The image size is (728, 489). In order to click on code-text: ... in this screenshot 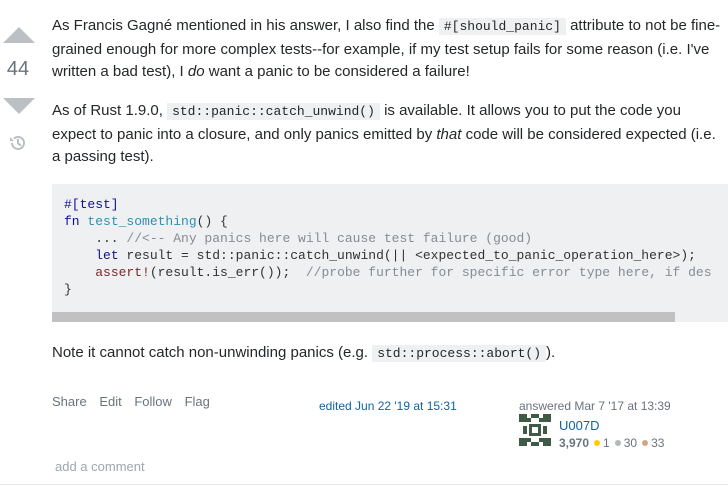, I will do `click(95, 238)`.